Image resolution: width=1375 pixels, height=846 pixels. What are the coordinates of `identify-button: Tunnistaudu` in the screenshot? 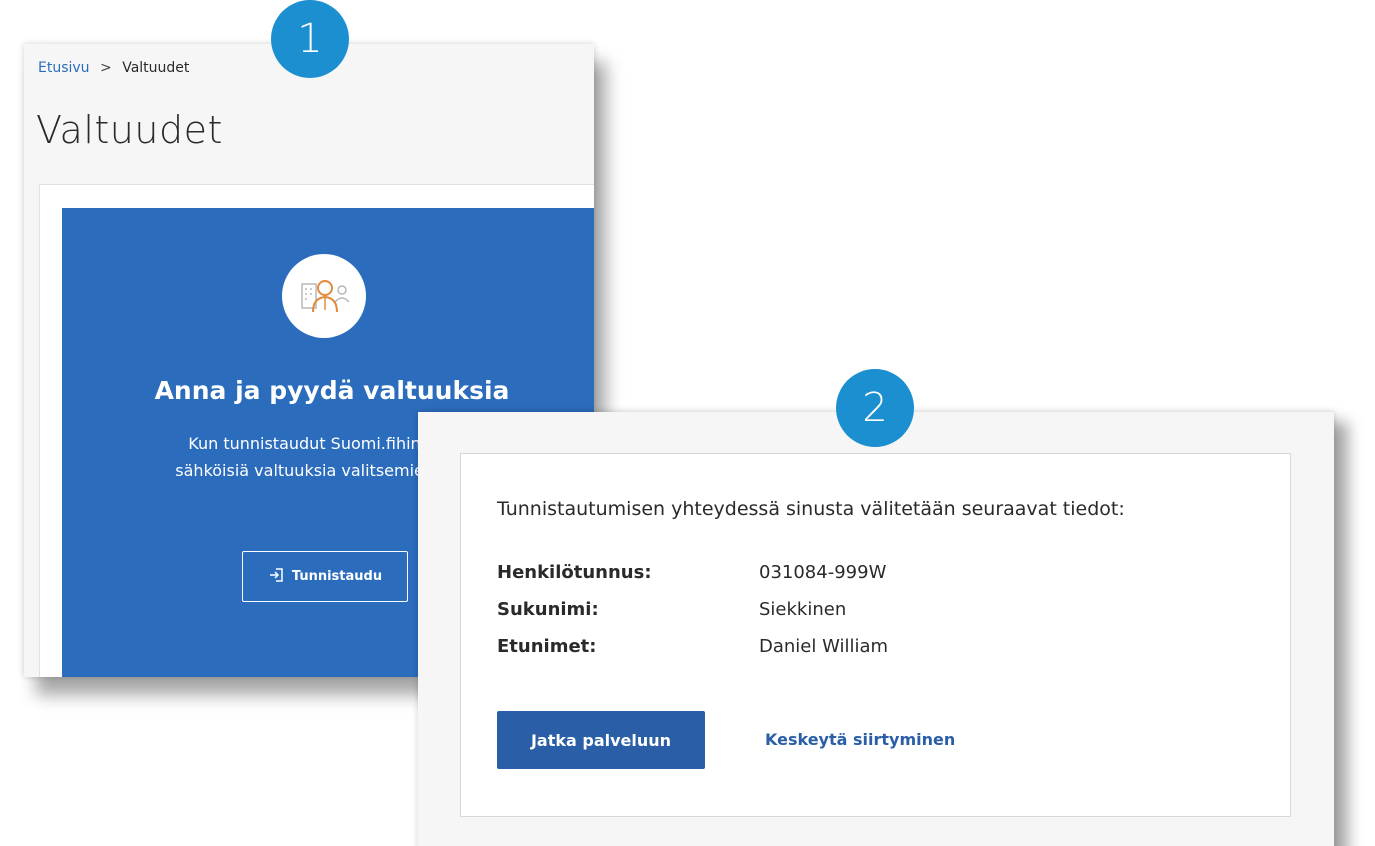 It's located at (325, 576).